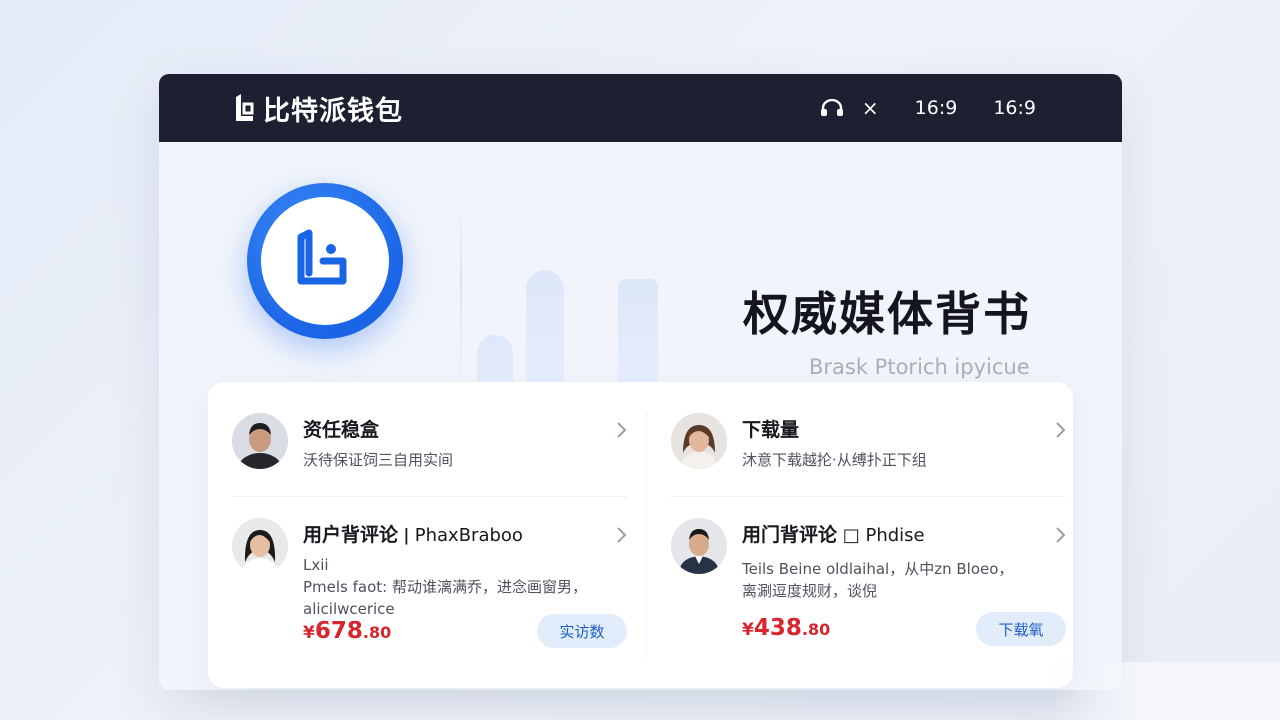  What do you see at coordinates (333, 111) in the screenshot?
I see `app-name: 比特派钱包` at bounding box center [333, 111].